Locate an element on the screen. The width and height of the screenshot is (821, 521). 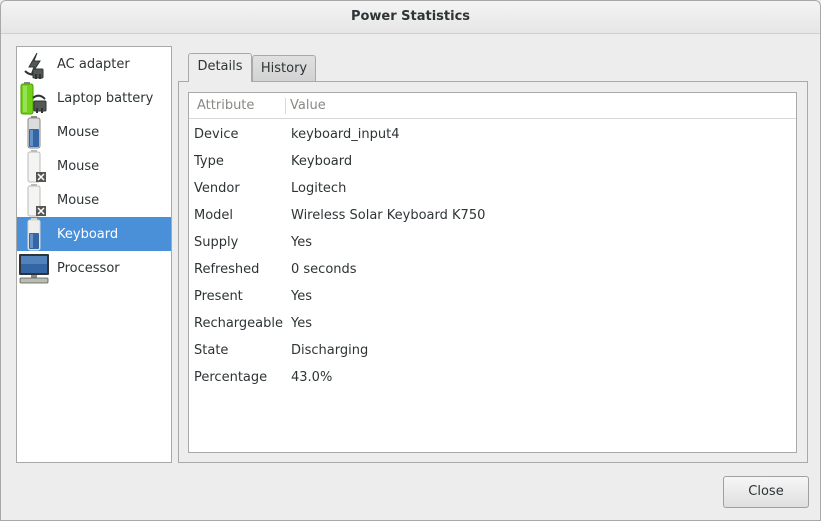
tab-details: Details is located at coordinates (220, 67).